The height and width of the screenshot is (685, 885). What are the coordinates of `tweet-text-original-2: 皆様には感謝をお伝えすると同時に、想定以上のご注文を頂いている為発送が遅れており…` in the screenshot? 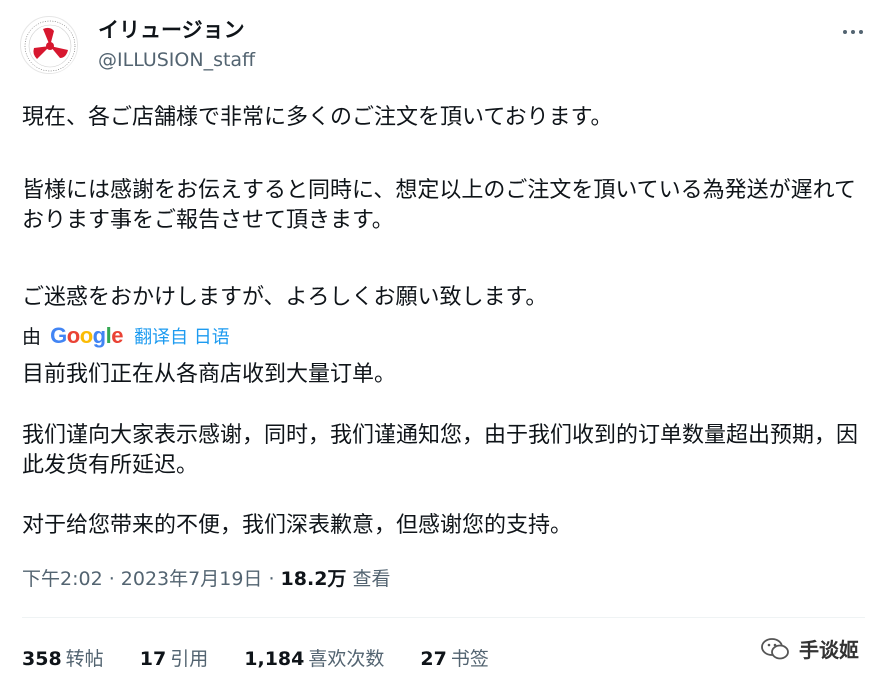 It's located at (439, 205).